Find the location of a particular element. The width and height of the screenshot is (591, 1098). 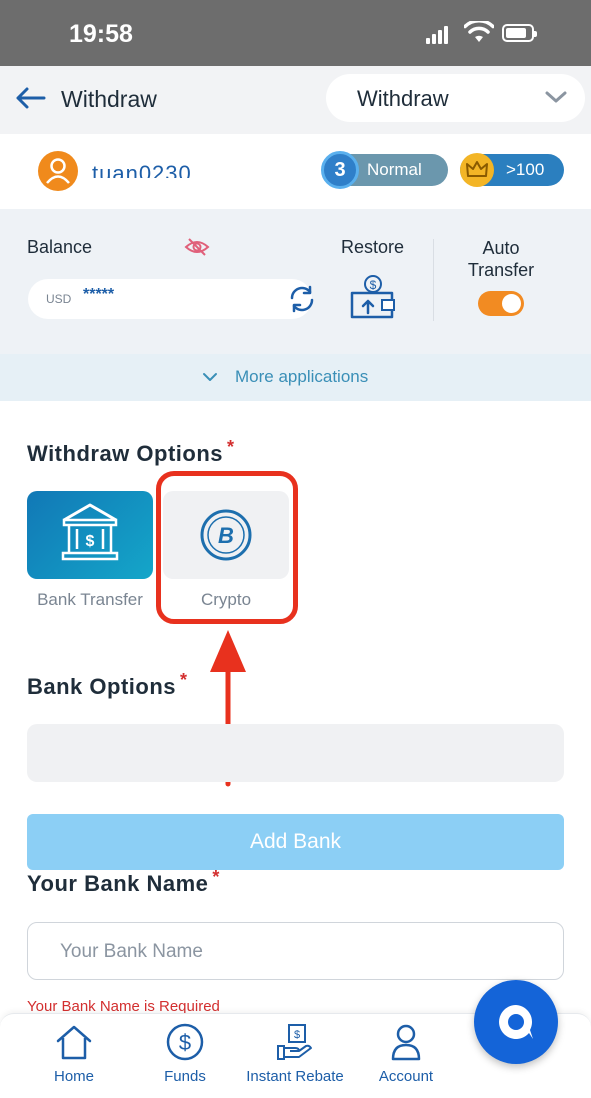

dollar-circle-icon: $ is located at coordinates (185, 1042).